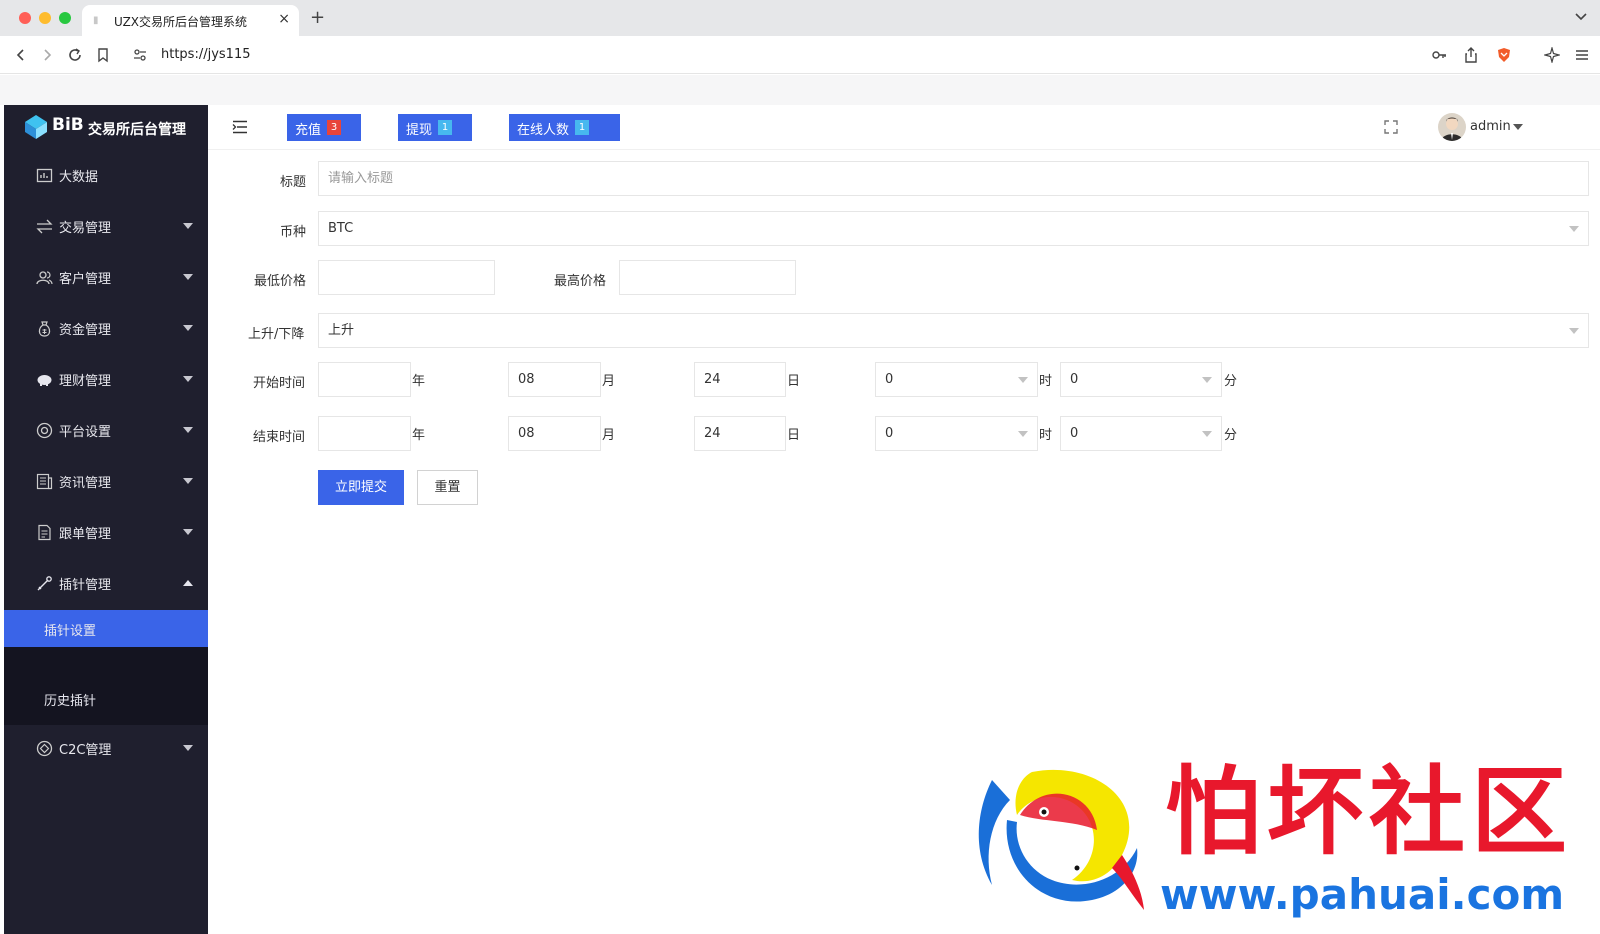 This screenshot has width=1600, height=934. Describe the element at coordinates (106, 628) in the screenshot. I see `sidebar-subitem-needle-settings: 插针设置` at that location.